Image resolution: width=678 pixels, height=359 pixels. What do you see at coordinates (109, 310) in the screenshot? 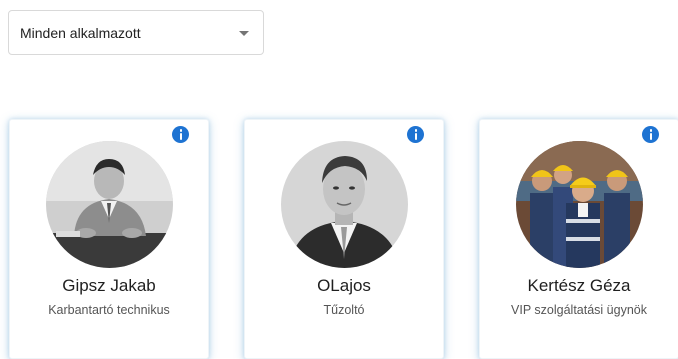
I see `employee-role: Karbantartó technikus` at bounding box center [109, 310].